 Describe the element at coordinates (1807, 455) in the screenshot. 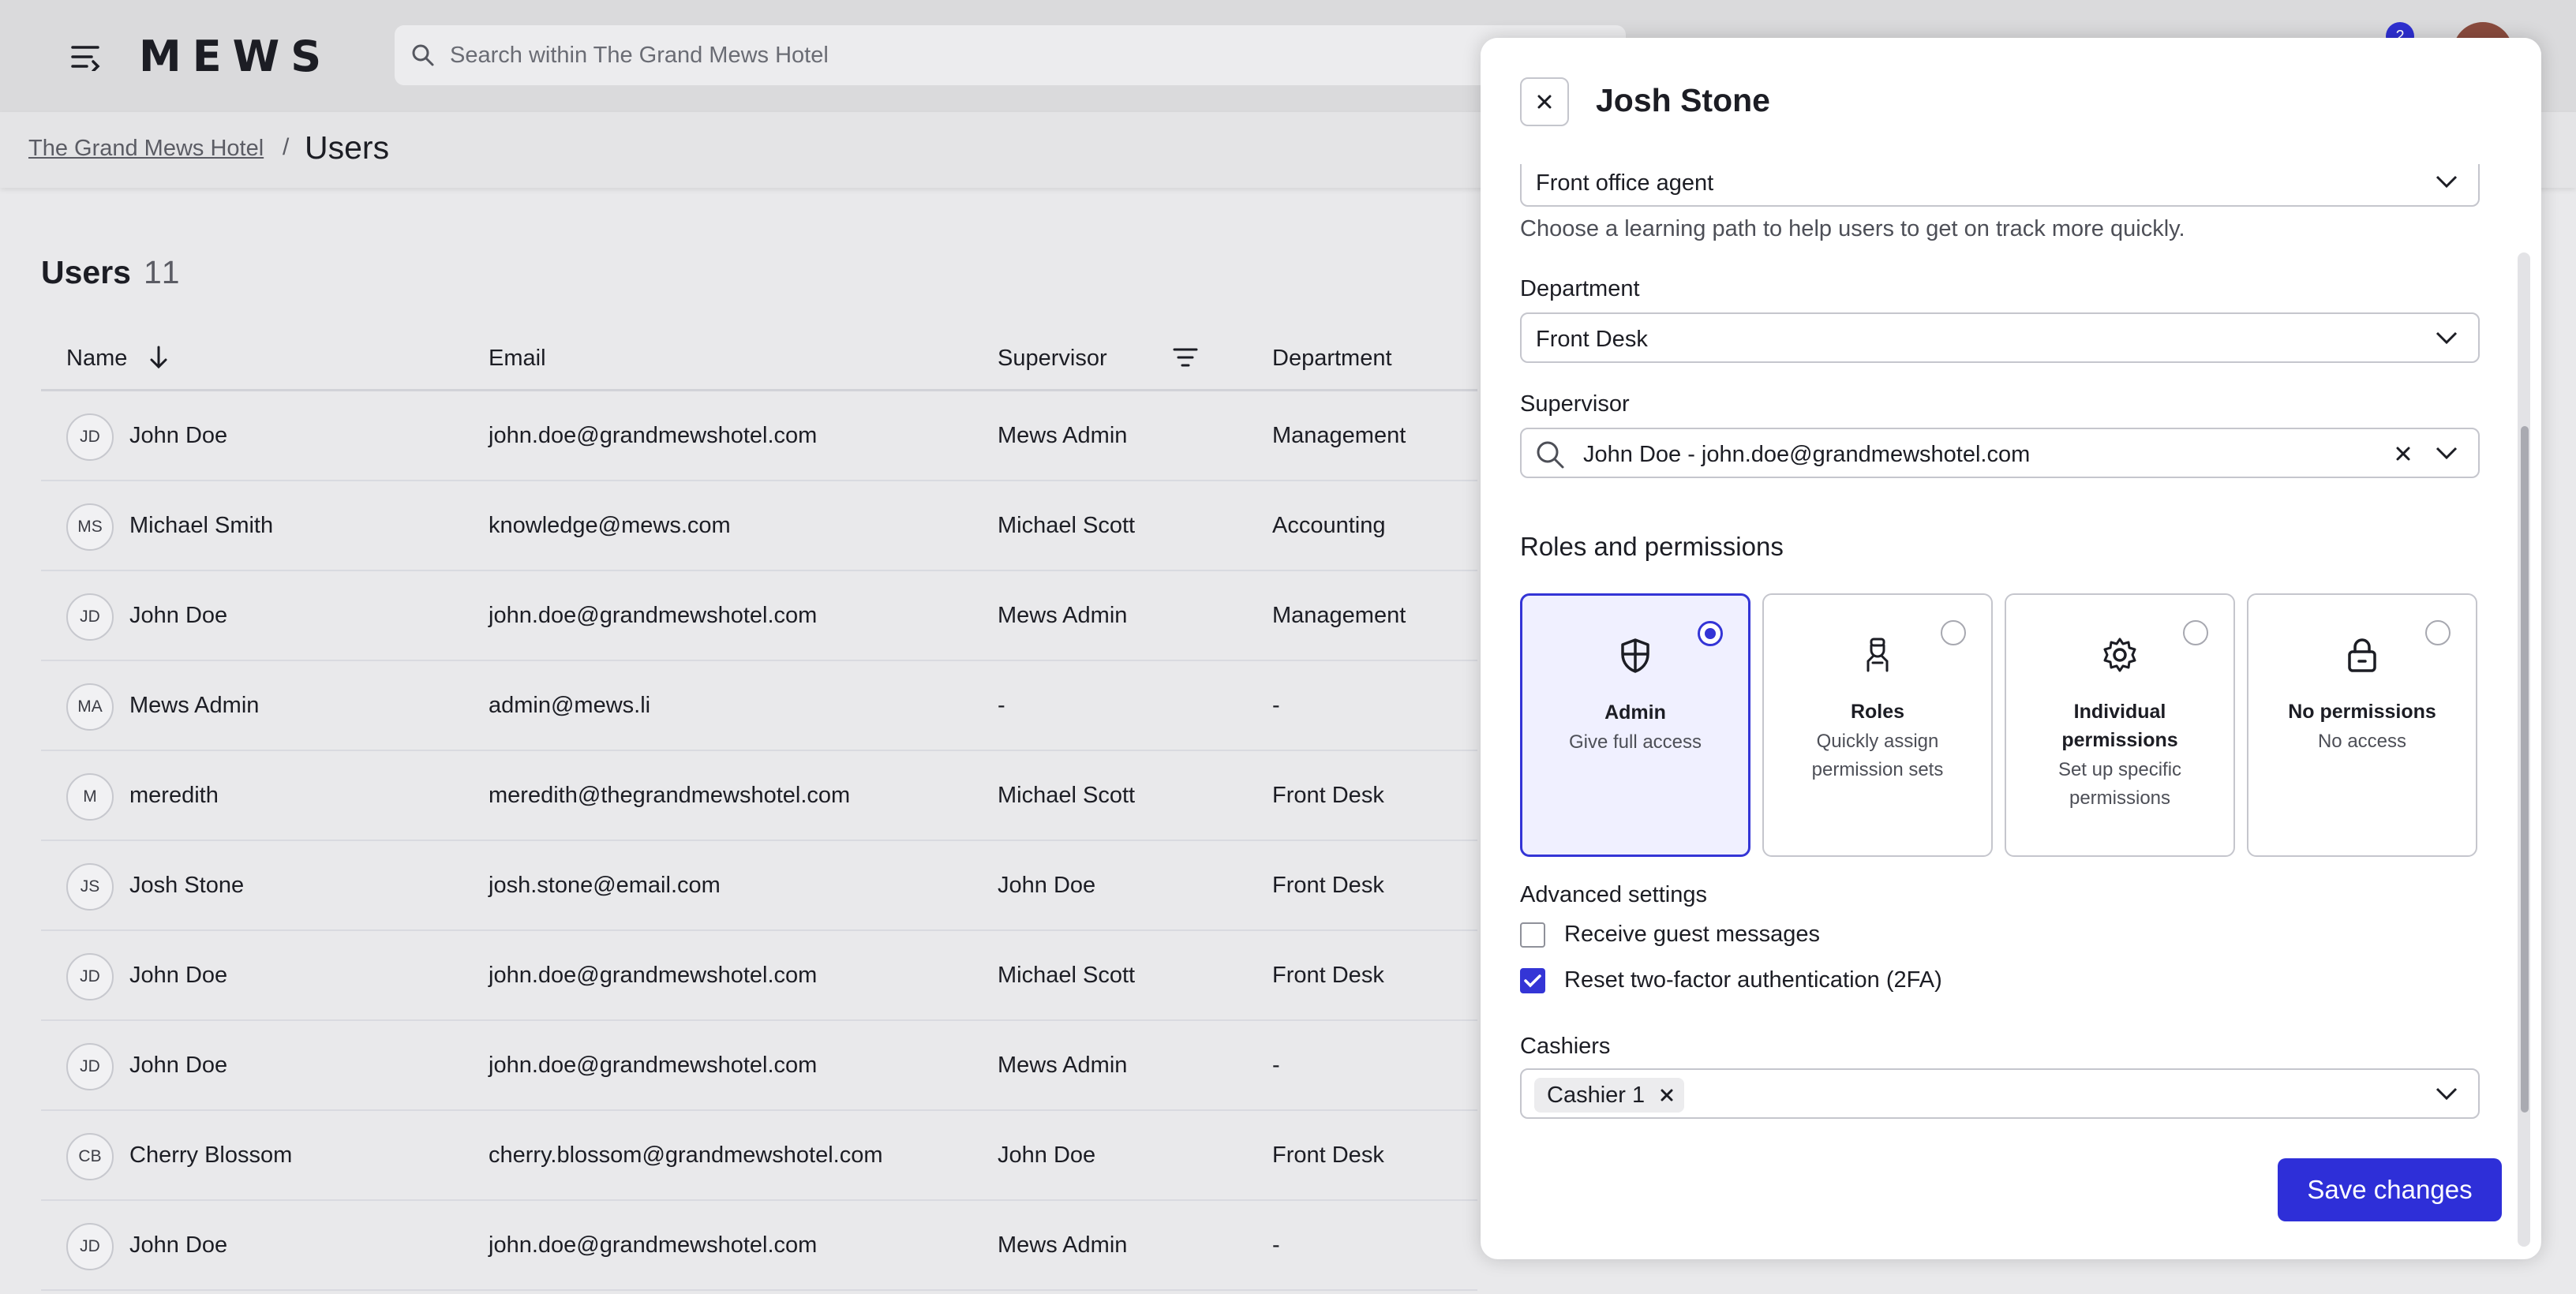

I see `supervisor-value: John Doe - john.doe@grandmewshotel.com` at that location.